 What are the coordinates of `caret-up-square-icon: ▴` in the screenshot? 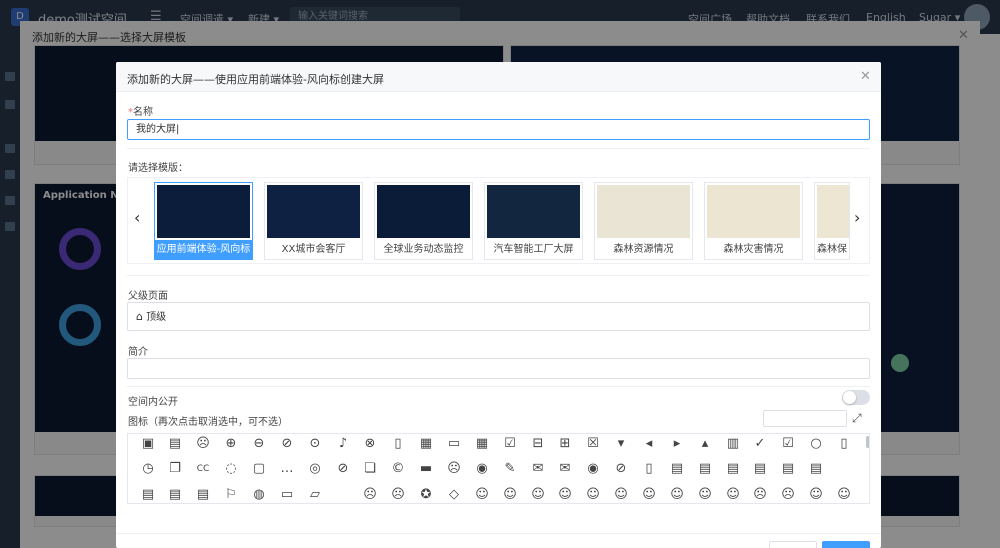 It's located at (705, 444).